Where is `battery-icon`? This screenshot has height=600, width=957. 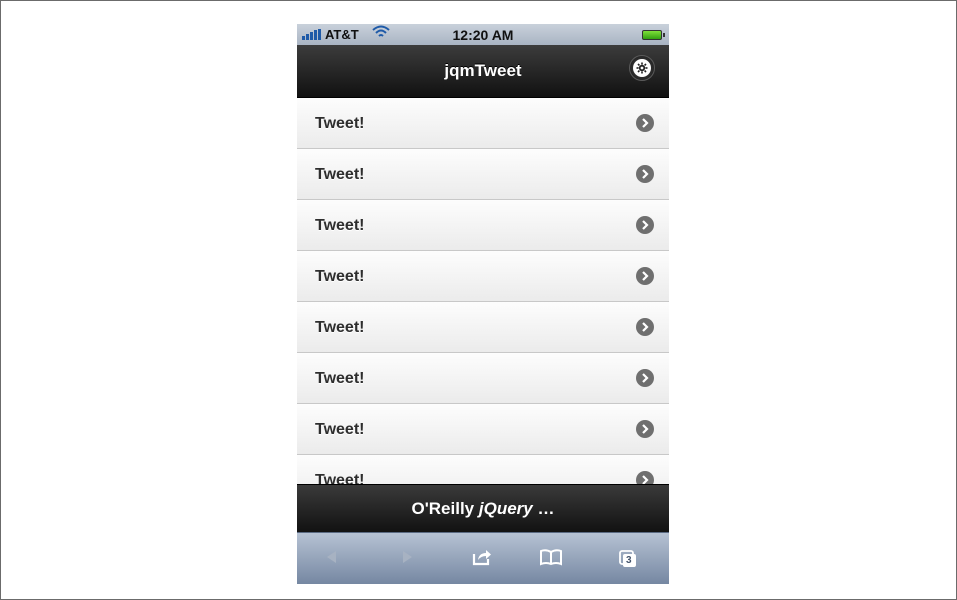 battery-icon is located at coordinates (653, 35).